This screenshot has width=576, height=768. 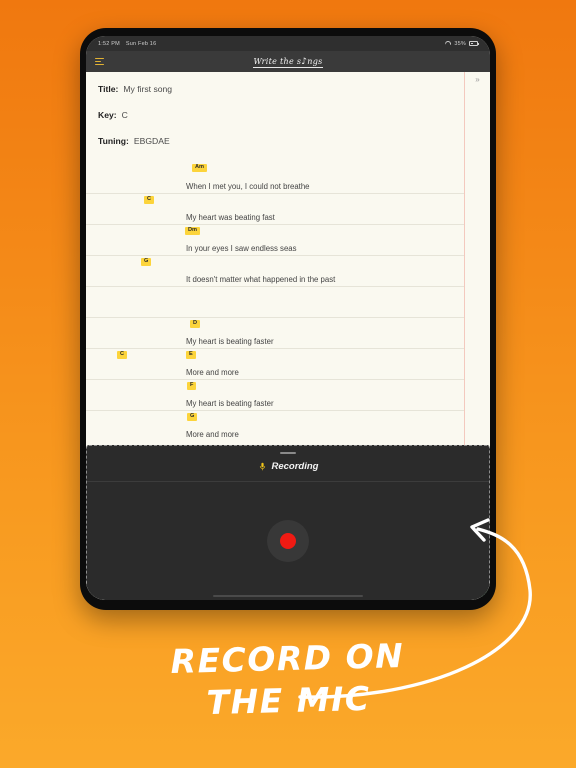 What do you see at coordinates (275, 239) in the screenshot?
I see `lyric-line: Dm In your eyes I saw endless seas` at bounding box center [275, 239].